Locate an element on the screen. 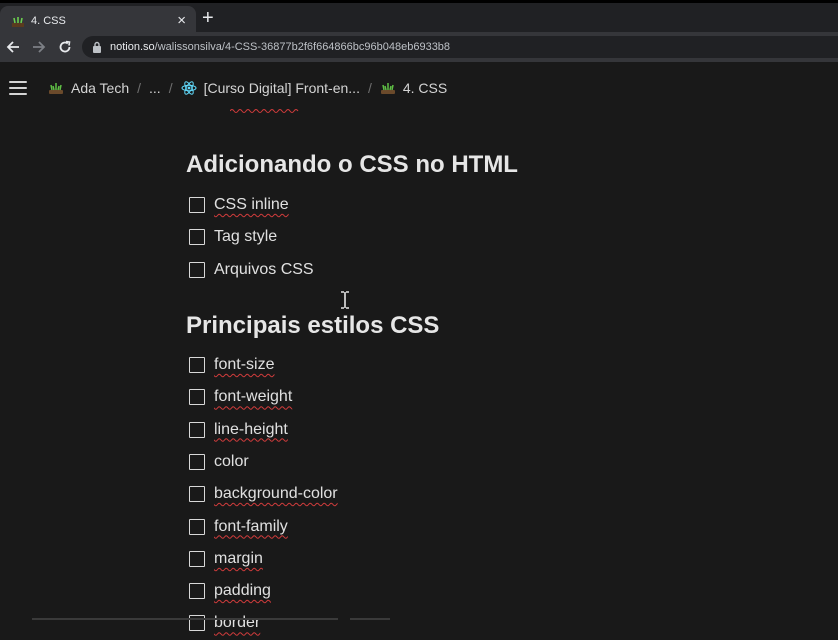 This screenshot has height=640, width=838. todo-item: font-weight is located at coordinates (486, 397).